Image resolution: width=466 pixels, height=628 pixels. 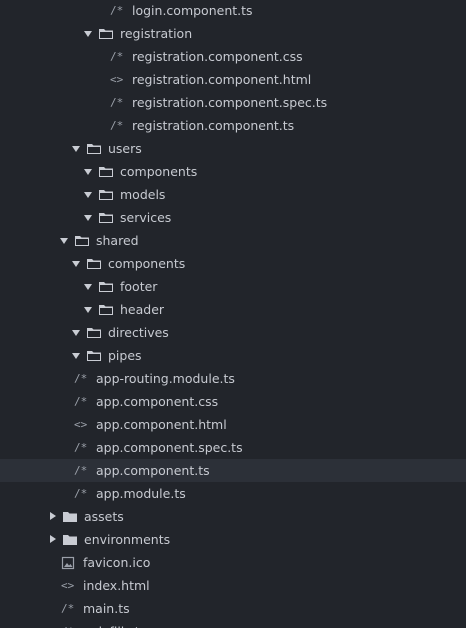 I want to click on tree-file-registration.component.ts: /* registration.component.ts, so click(x=233, y=125).